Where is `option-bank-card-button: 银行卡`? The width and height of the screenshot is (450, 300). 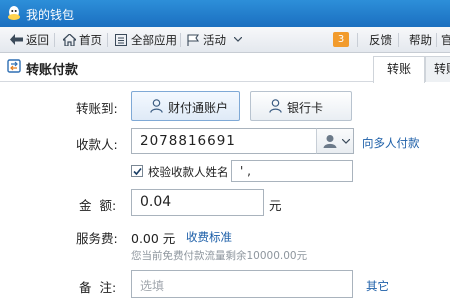 option-bank-card-button: 银行卡 is located at coordinates (301, 106).